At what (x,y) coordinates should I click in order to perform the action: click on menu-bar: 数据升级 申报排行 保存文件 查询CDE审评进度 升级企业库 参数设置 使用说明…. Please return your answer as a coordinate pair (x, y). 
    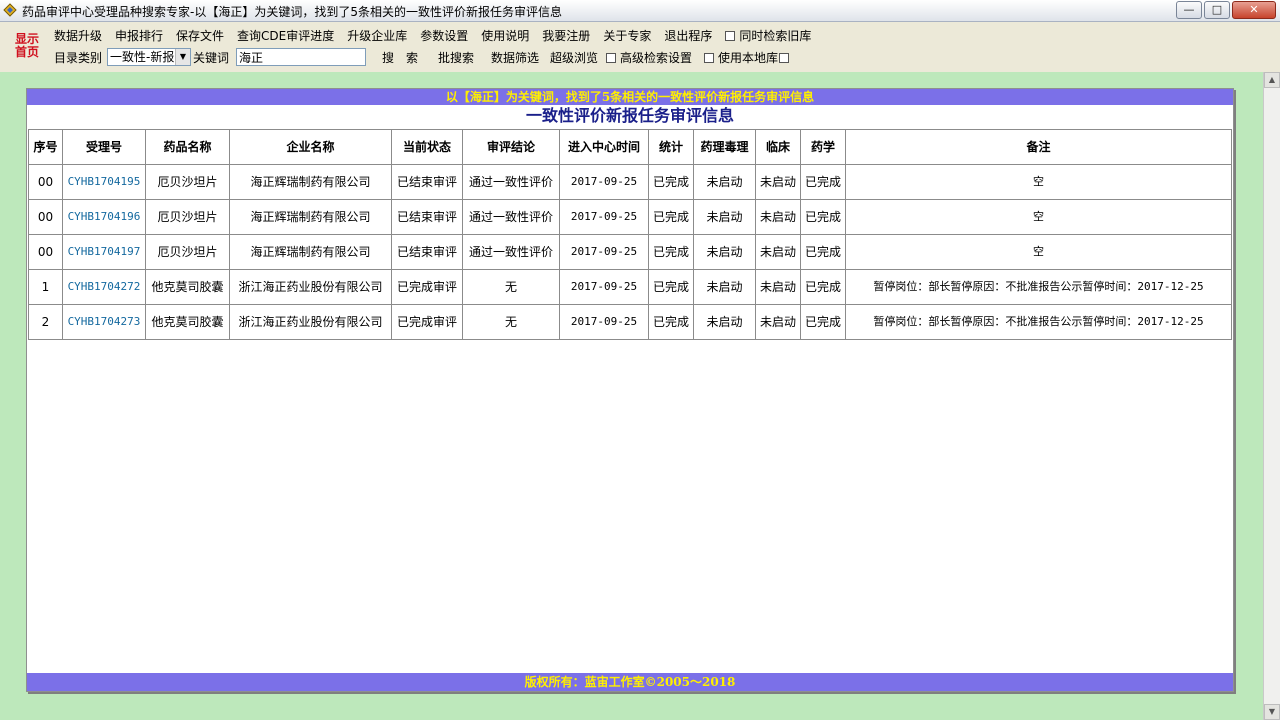
    Looking at the image, I should click on (439, 35).